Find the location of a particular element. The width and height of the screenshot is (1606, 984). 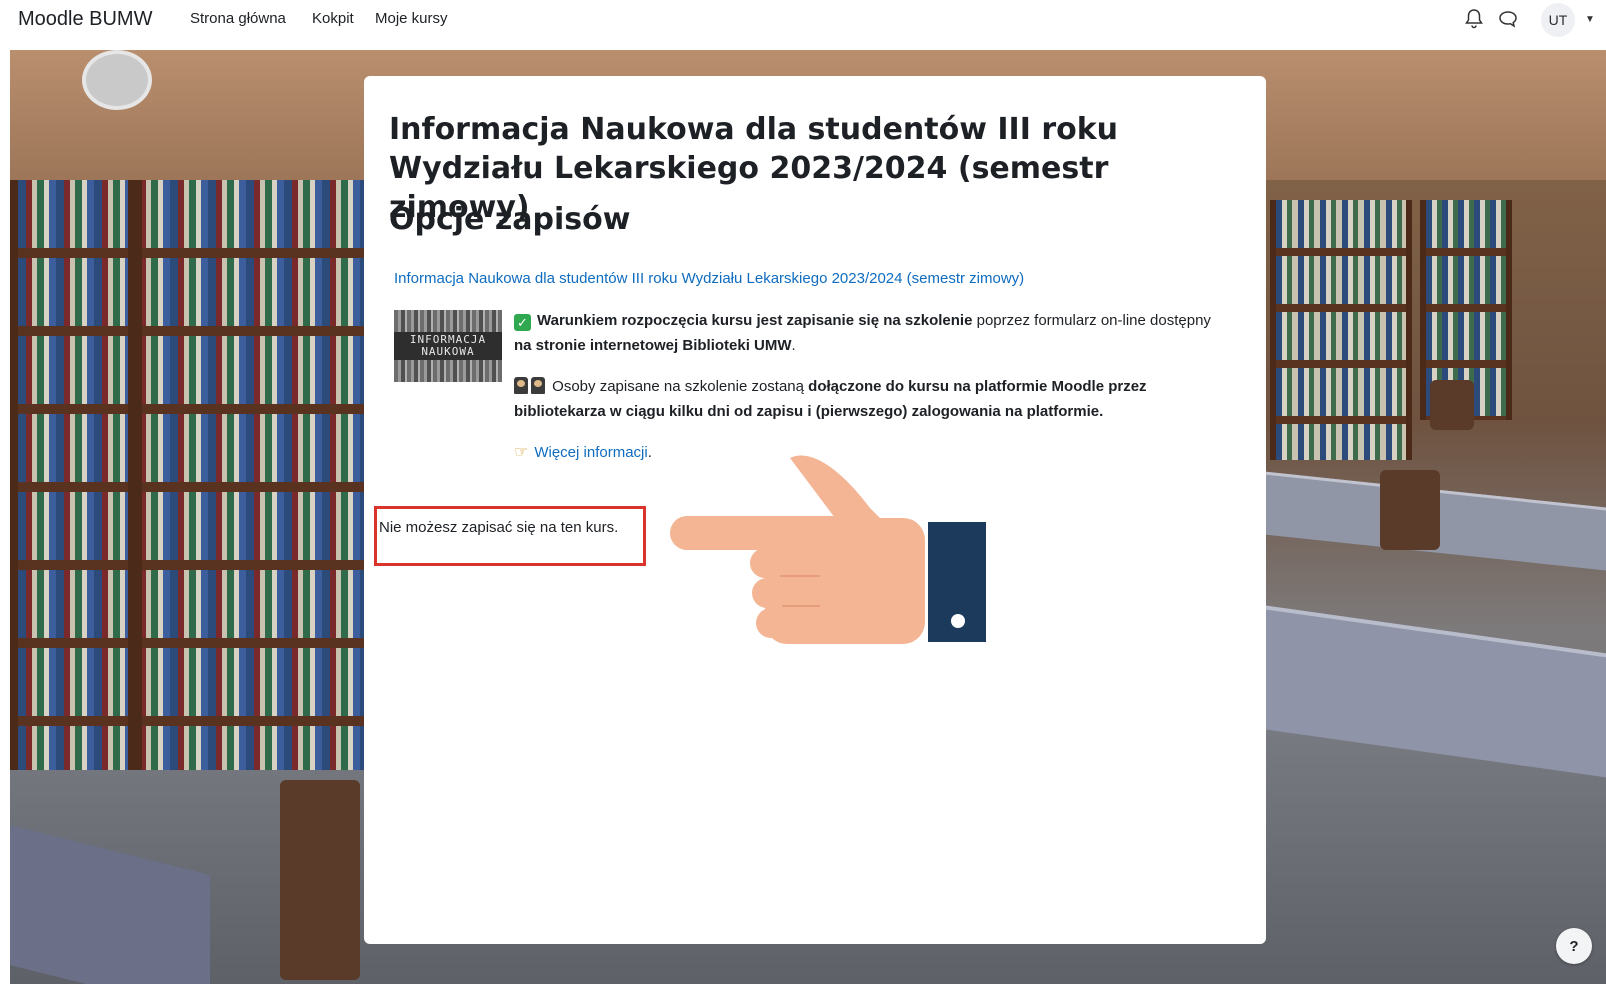

notice-highlight-box is located at coordinates (510, 536).